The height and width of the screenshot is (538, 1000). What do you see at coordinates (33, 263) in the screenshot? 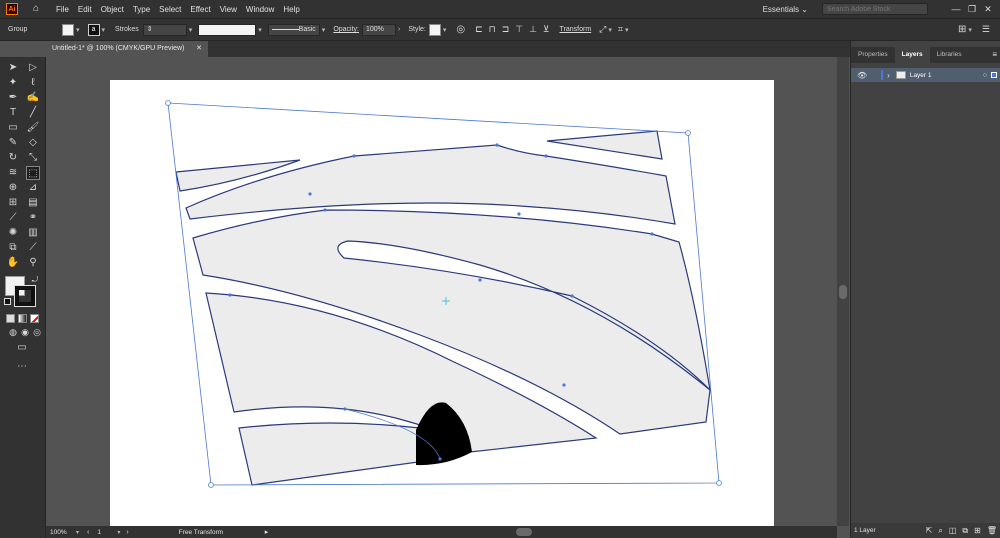
I see `zoom-tool-icon: ⚲` at bounding box center [33, 263].